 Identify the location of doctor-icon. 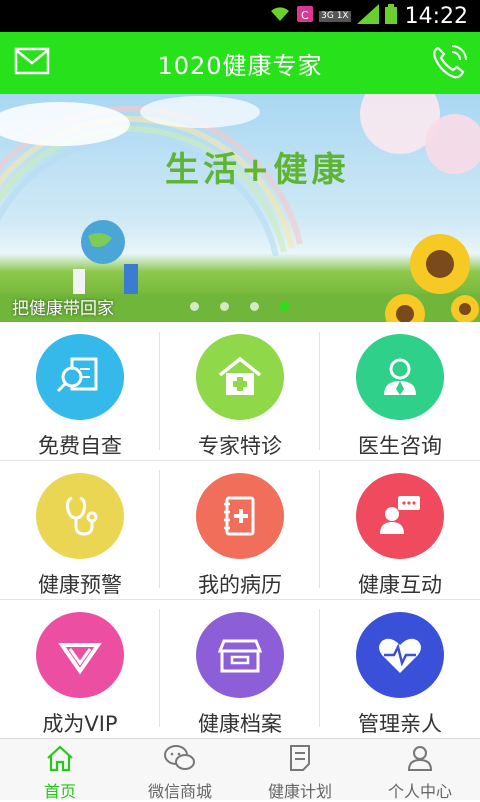
(400, 377).